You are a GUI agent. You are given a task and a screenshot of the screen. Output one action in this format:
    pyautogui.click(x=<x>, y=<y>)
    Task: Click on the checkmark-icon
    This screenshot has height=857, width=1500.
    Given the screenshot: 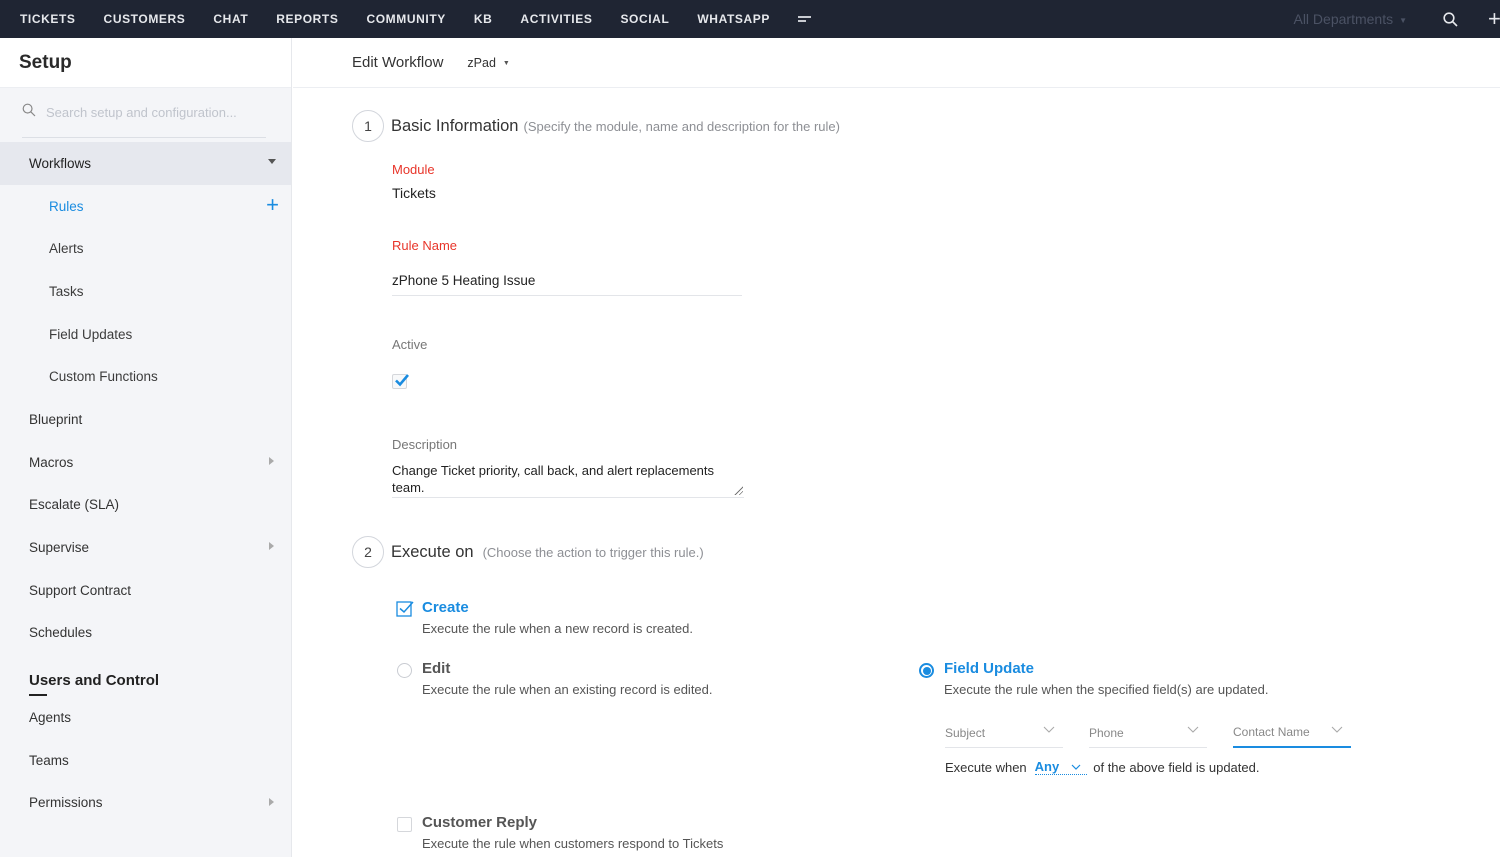 What is the action you would take?
    pyautogui.click(x=402, y=380)
    